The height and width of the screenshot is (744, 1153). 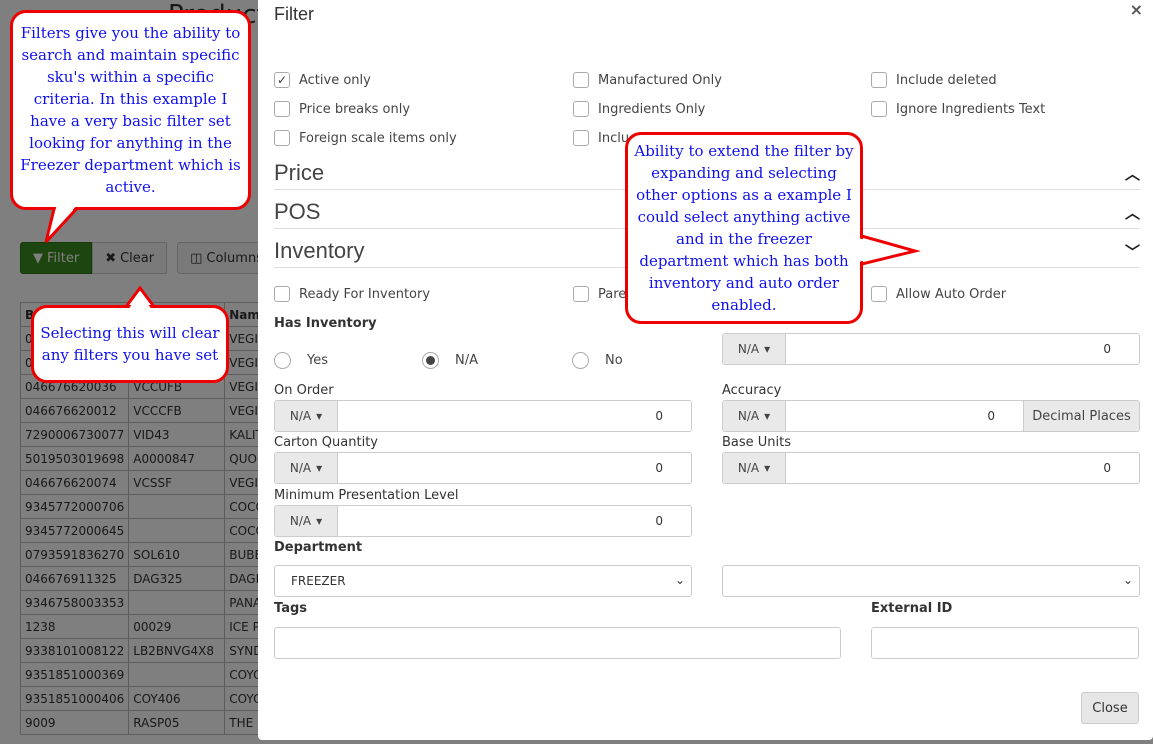 What do you see at coordinates (1110, 708) in the screenshot?
I see `close-button: Close` at bounding box center [1110, 708].